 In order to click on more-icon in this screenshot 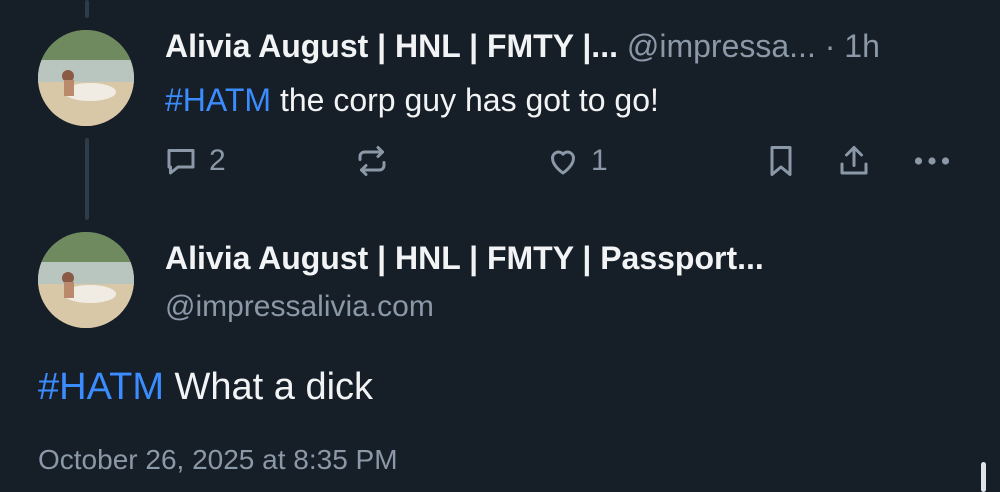, I will do `click(932, 161)`.